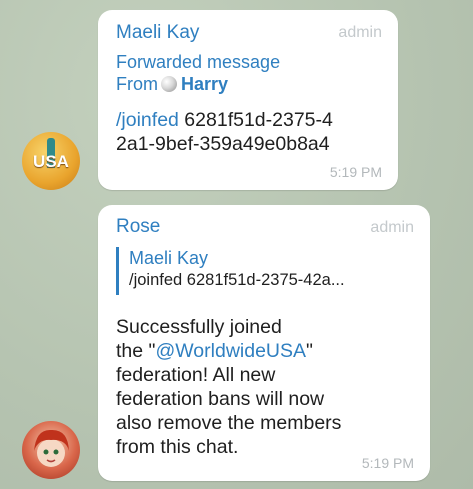  Describe the element at coordinates (230, 351) in the screenshot. I see `channel-mention-link: @WorldwideUSA` at that location.